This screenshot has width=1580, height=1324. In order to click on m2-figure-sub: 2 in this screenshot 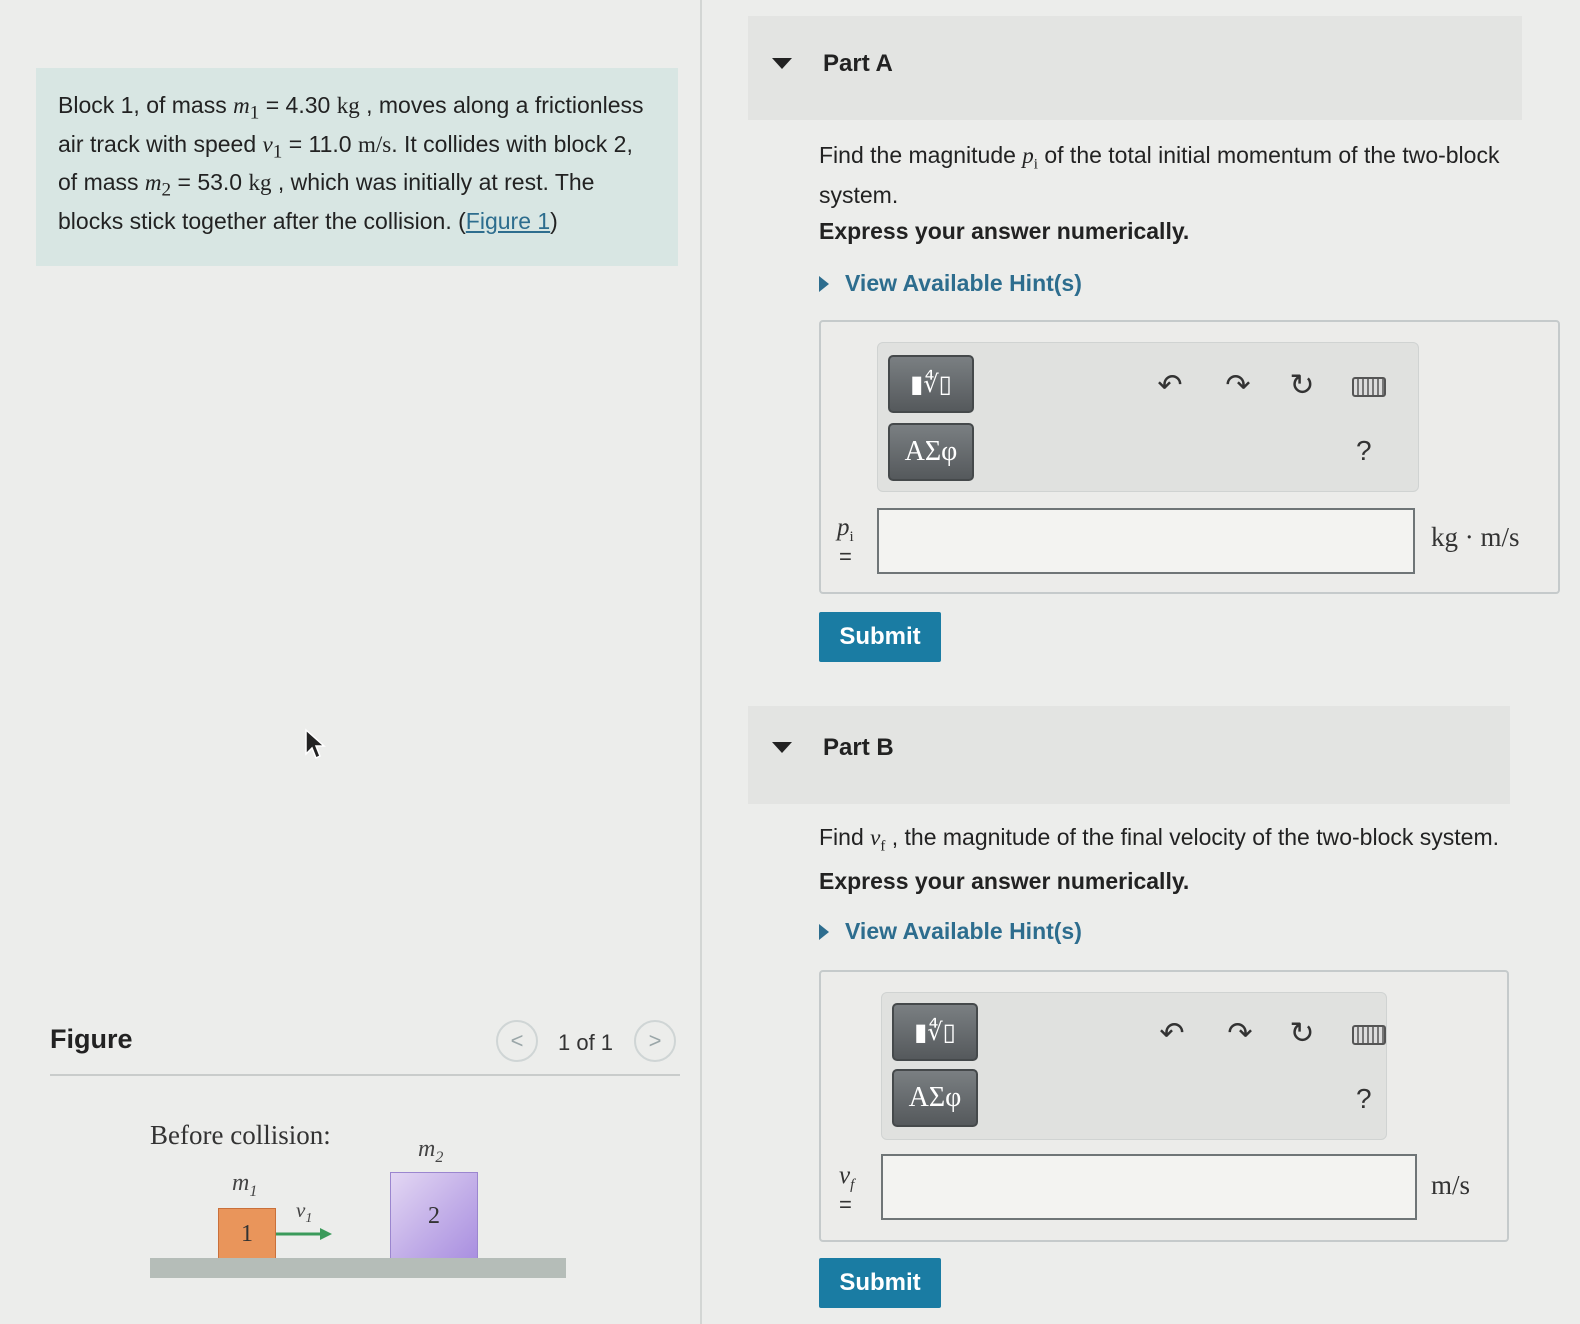, I will do `click(439, 1157)`.